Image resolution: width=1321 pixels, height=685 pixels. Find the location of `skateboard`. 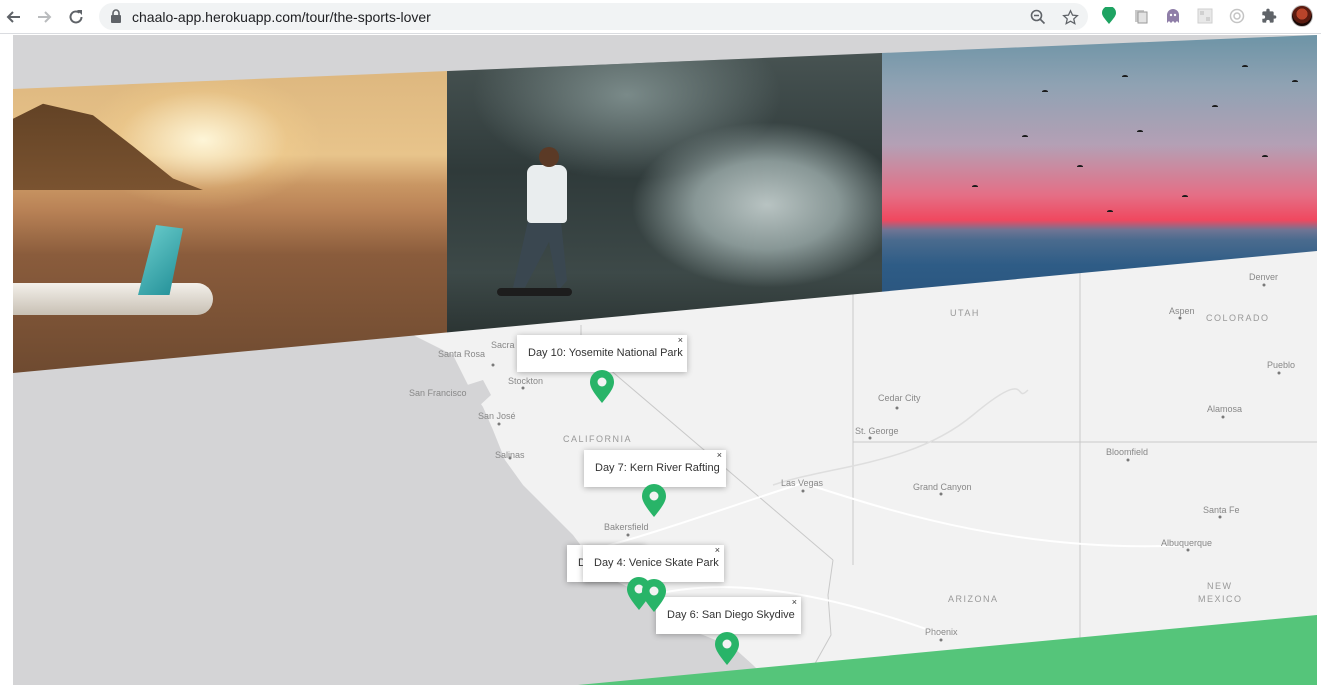

skateboard is located at coordinates (534, 292).